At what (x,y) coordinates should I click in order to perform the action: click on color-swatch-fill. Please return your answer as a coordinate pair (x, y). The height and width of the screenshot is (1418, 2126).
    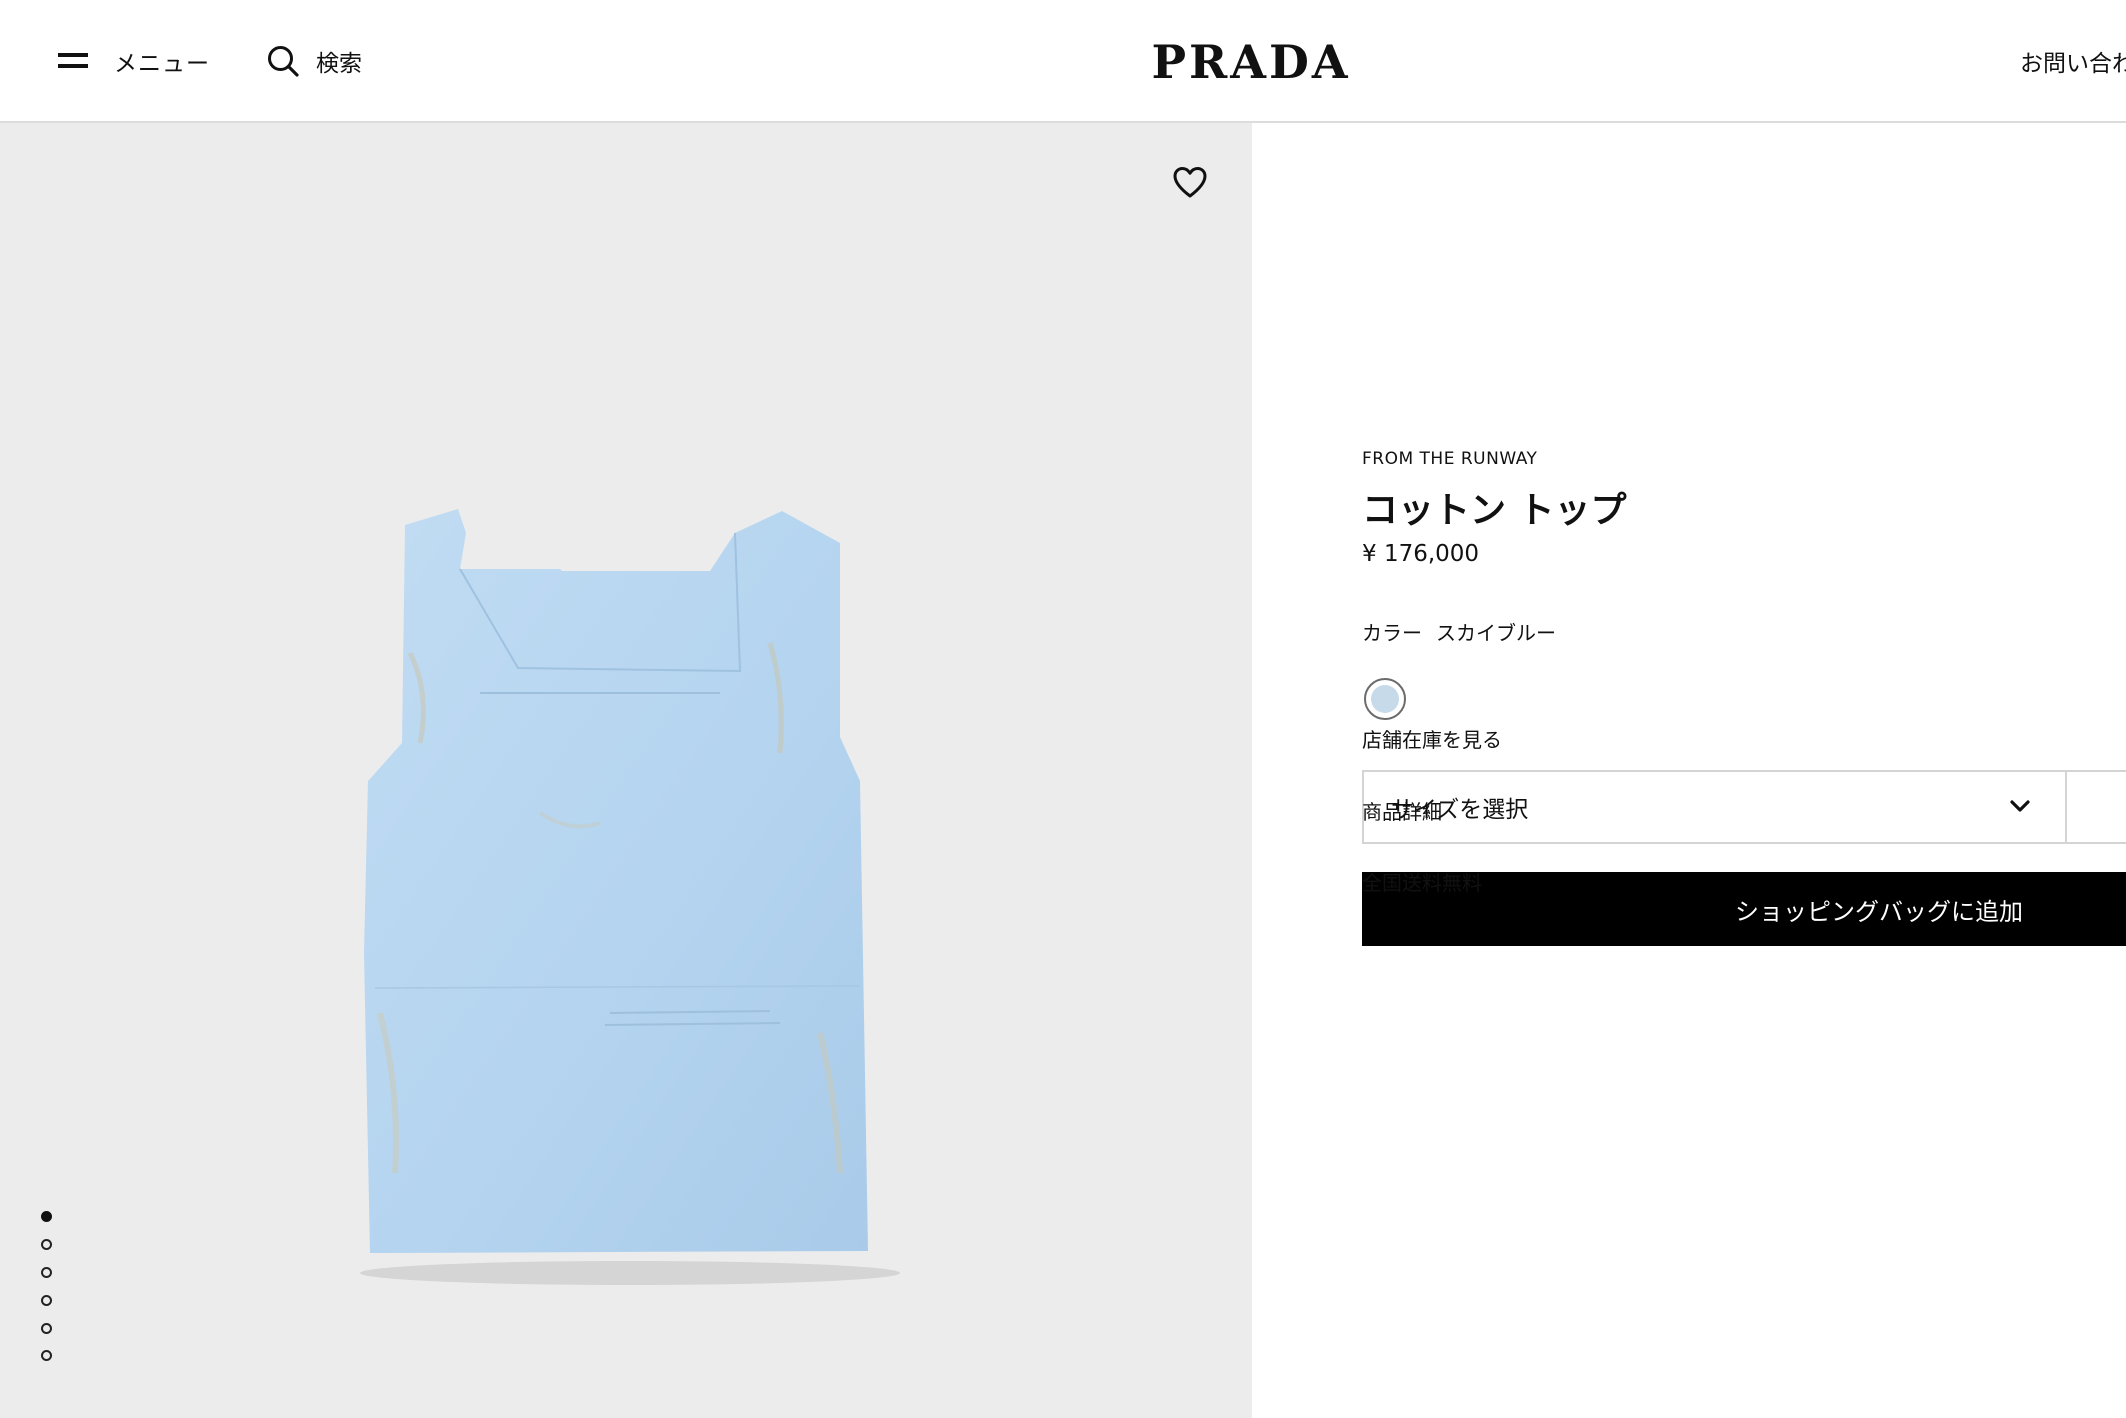
    Looking at the image, I should click on (1385, 699).